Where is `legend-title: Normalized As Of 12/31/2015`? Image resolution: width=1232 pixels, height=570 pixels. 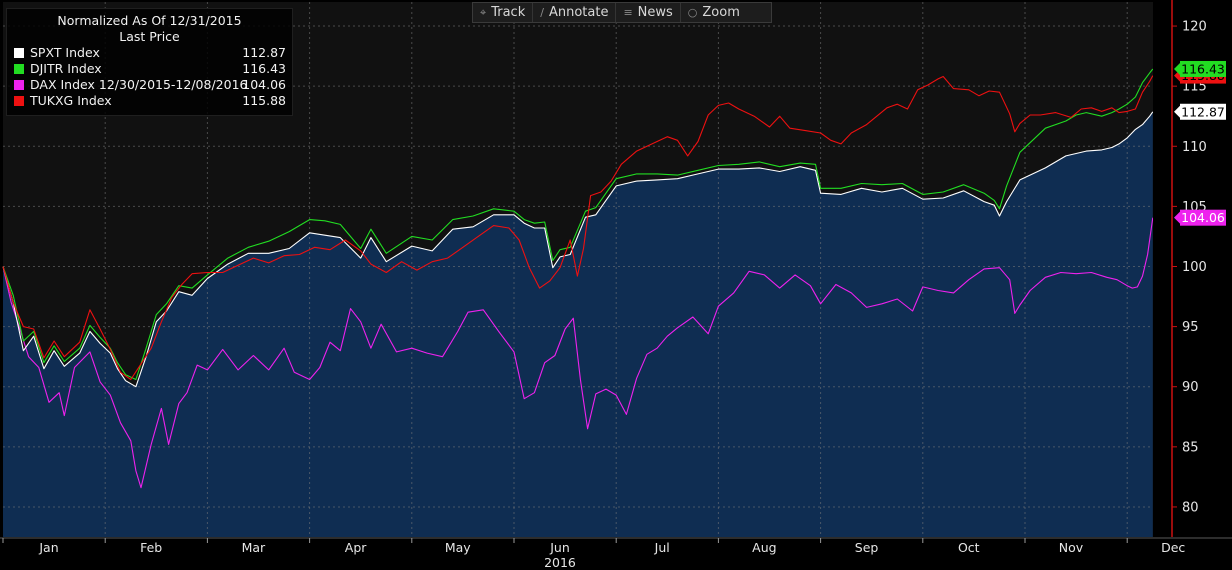
legend-title: Normalized As Of 12/31/2015 is located at coordinates (149, 20).